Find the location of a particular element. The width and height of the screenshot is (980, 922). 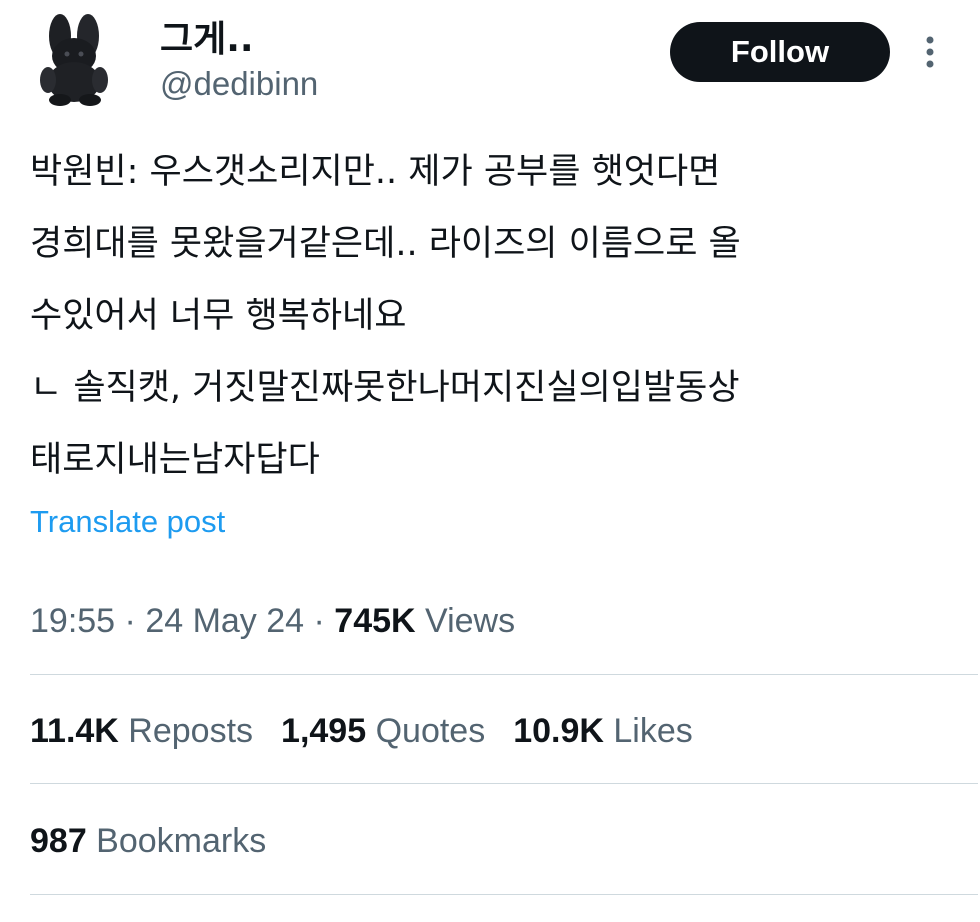

views-label: Views is located at coordinates (465, 621).